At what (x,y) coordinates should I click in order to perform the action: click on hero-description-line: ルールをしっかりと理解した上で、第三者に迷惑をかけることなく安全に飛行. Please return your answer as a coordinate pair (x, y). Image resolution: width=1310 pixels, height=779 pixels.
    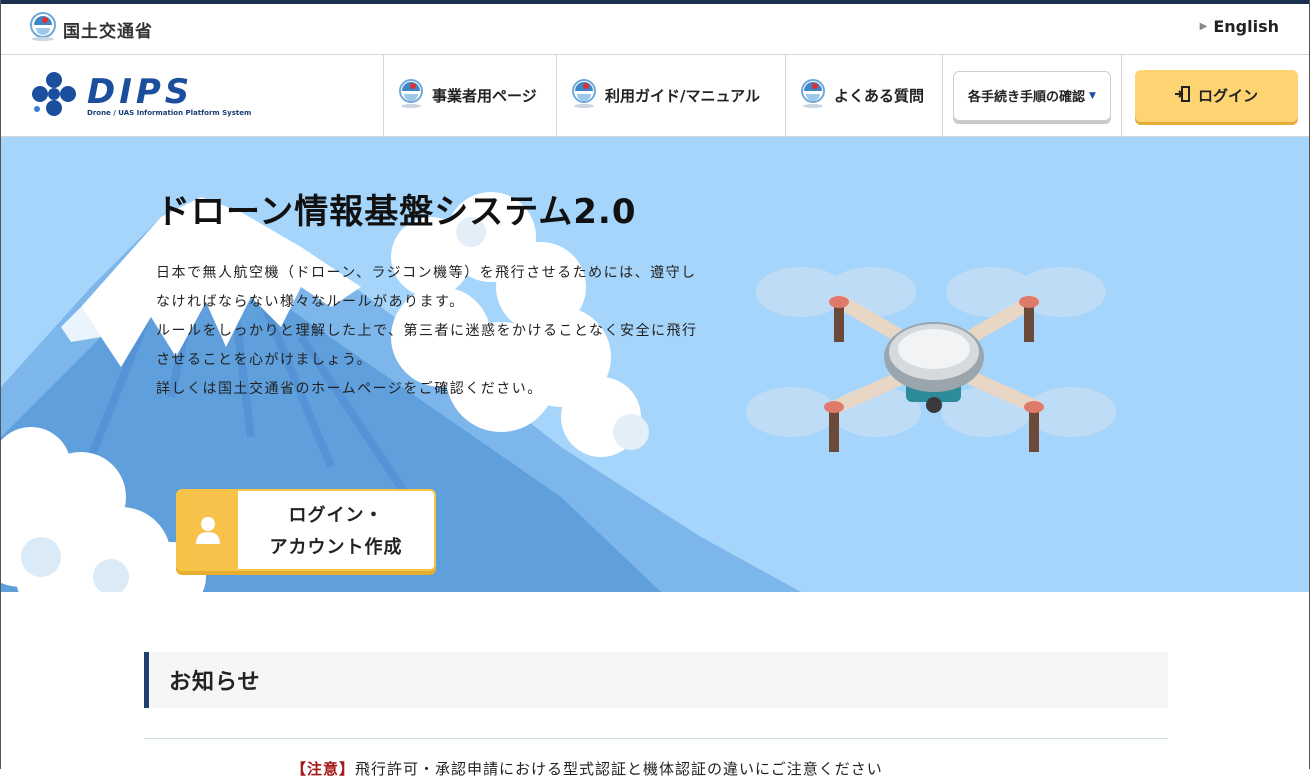
    Looking at the image, I should click on (427, 331).